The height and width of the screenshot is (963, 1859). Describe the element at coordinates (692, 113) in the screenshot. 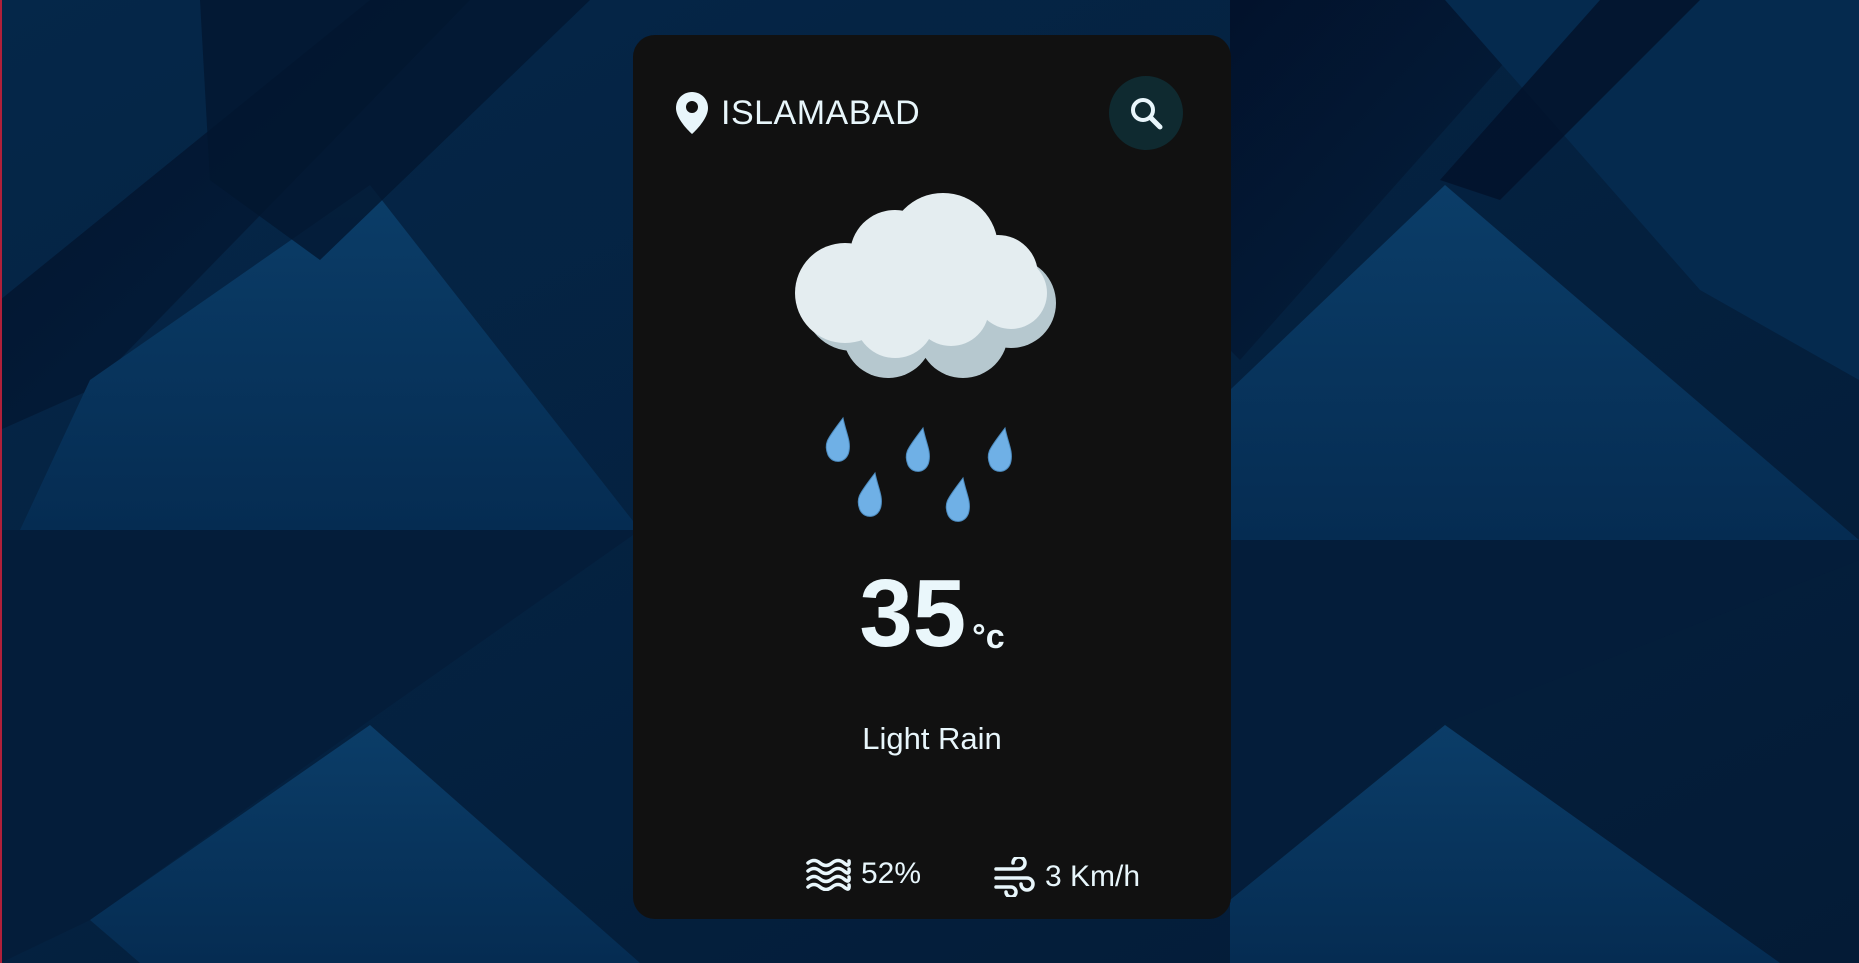

I see `map-pin-icon` at that location.